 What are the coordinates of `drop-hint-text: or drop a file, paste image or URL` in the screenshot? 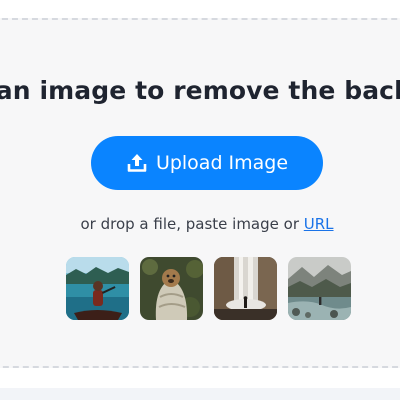 It's located at (206, 224).